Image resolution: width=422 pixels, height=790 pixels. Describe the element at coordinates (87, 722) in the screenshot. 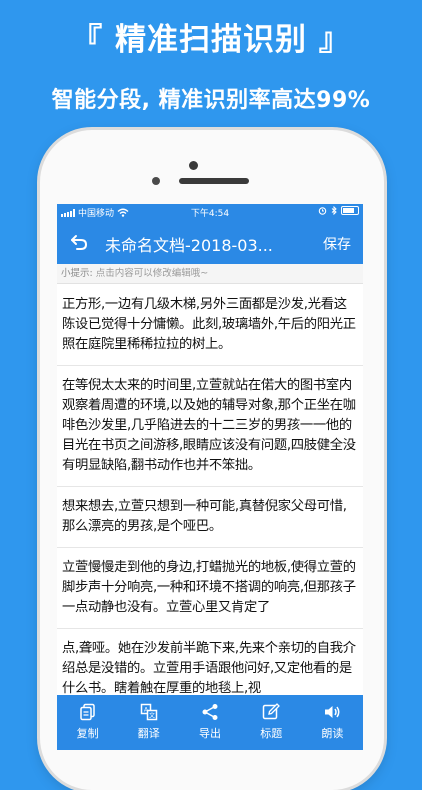

I see `copy-button: 复制` at that location.